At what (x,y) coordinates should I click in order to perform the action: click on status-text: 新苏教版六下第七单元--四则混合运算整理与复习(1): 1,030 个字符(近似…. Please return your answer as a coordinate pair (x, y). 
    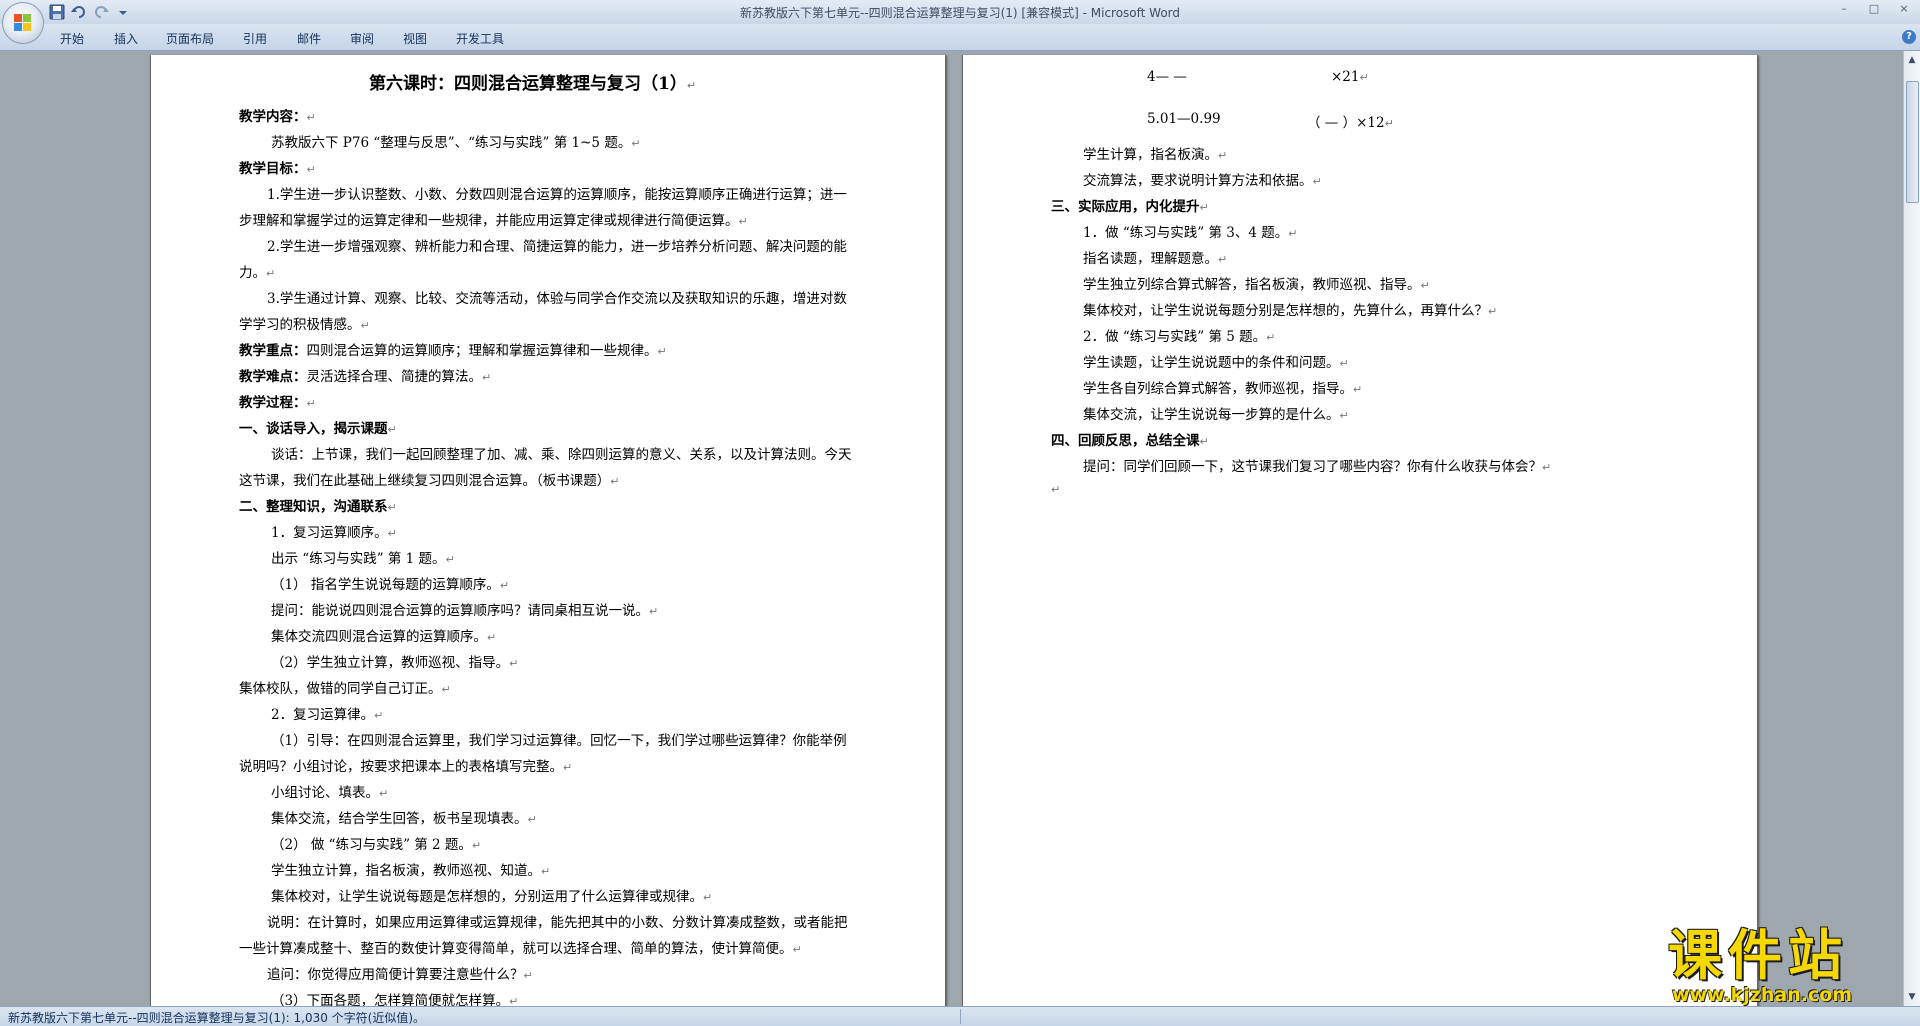
    Looking at the image, I should click on (217, 1018).